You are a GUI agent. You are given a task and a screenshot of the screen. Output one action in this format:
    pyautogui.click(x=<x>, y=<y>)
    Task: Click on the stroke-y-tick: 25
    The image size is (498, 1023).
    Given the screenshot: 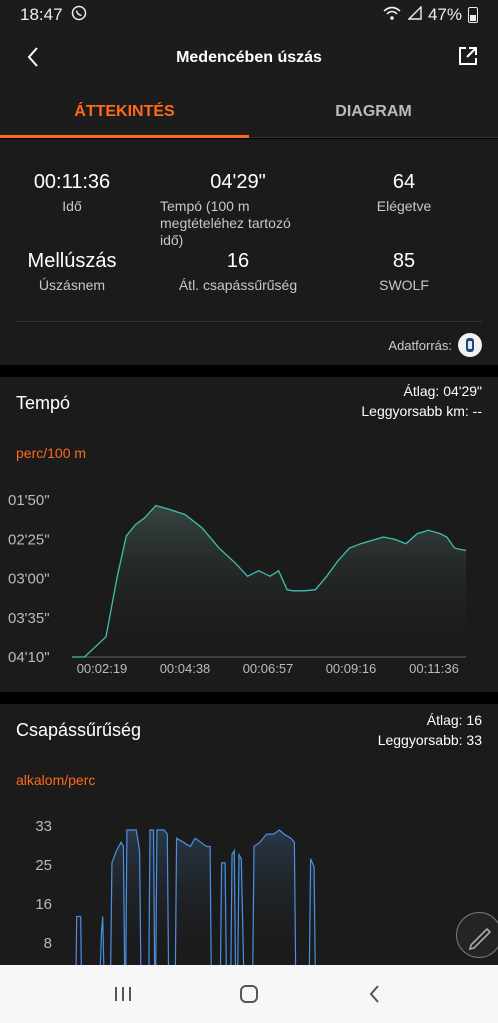 What is the action you would take?
    pyautogui.click(x=43, y=865)
    